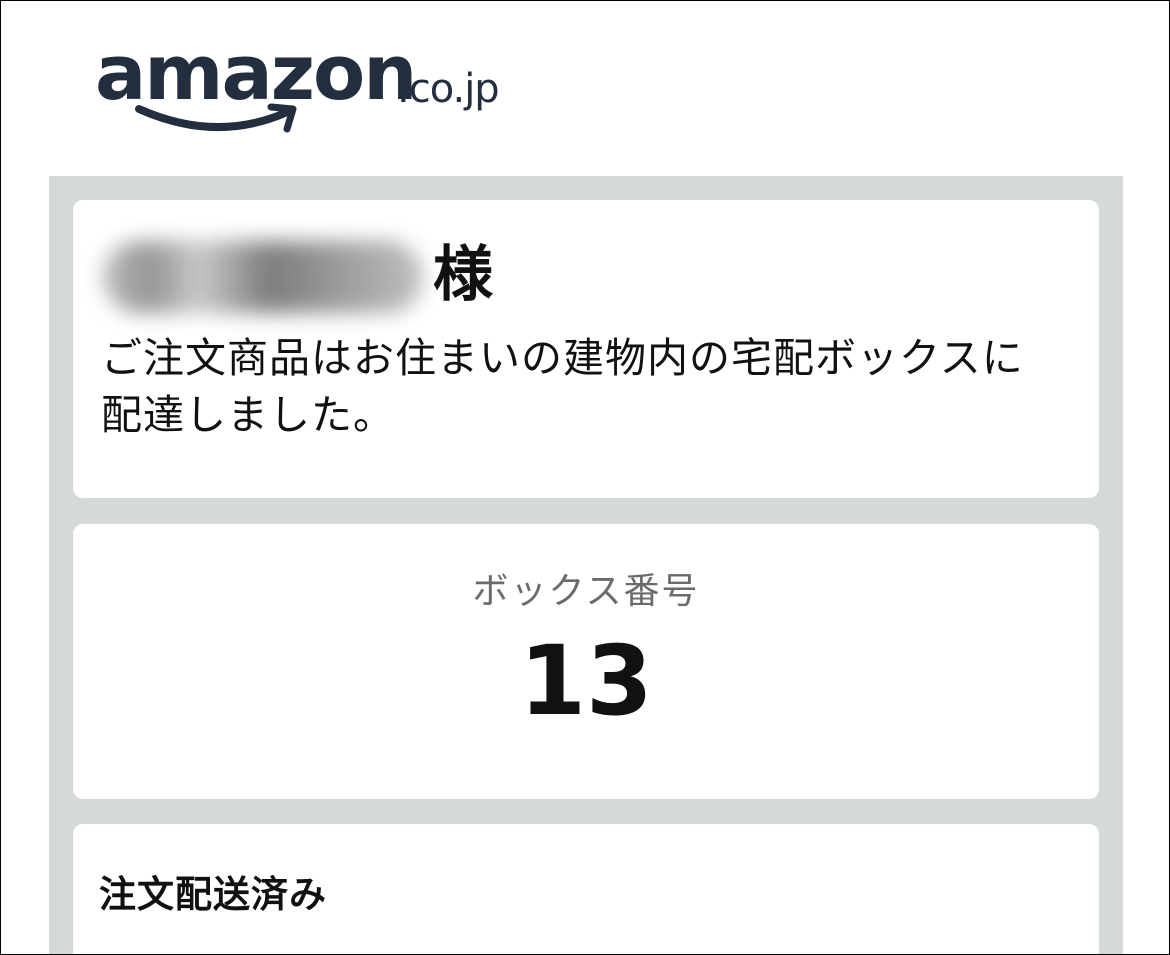 This screenshot has width=1170, height=955. I want to click on redacted-customer-name, so click(263, 277).